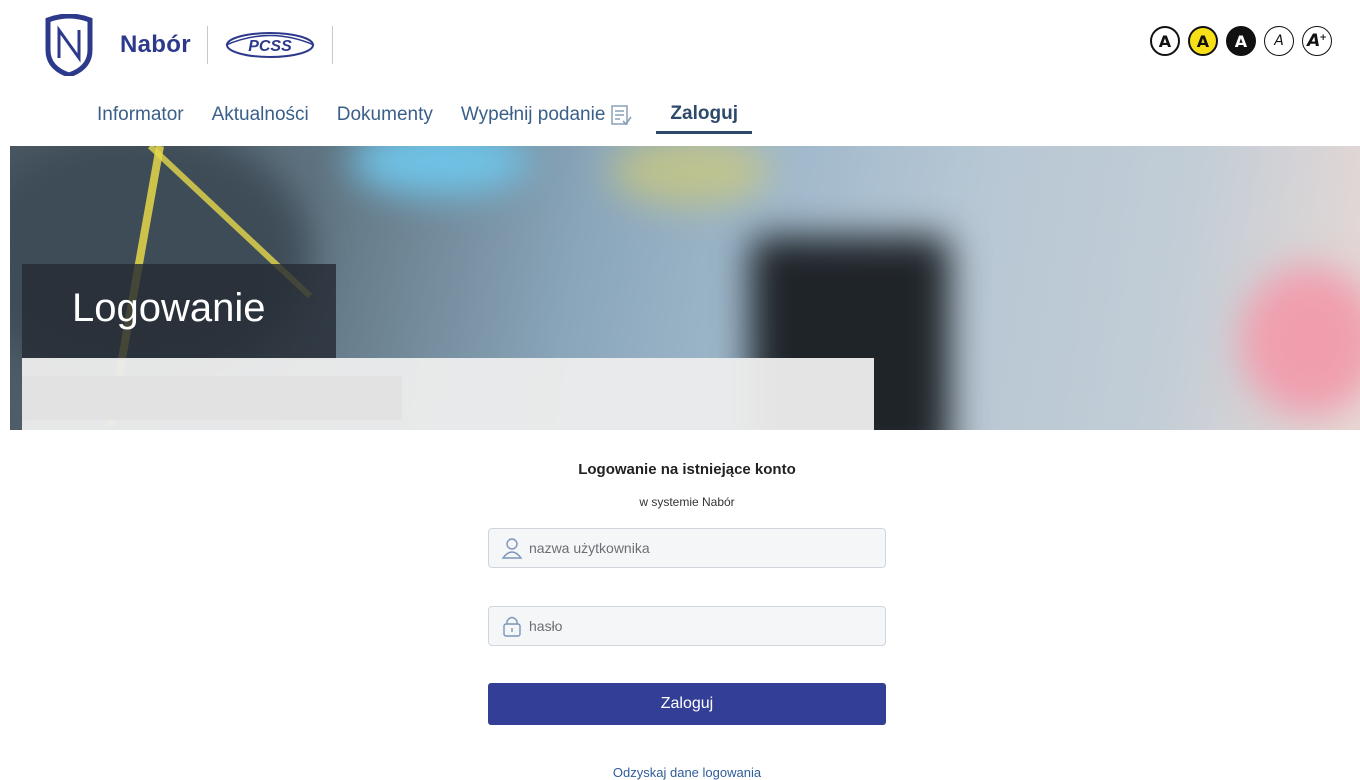 The image size is (1360, 780). I want to click on form-title: Logowanie na istniejące konto, so click(687, 469).